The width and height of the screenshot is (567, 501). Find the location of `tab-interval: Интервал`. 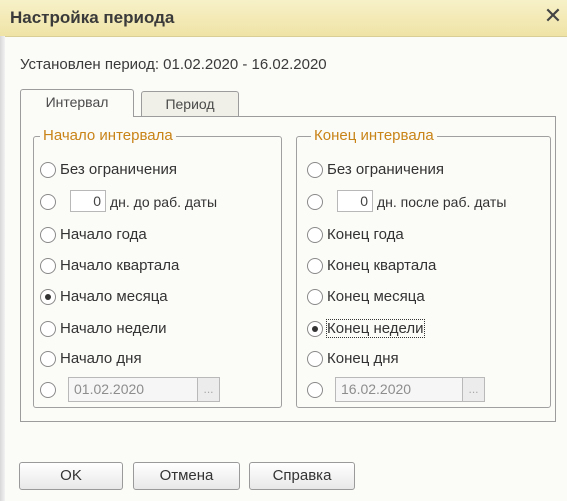

tab-interval: Интервал is located at coordinates (77, 103).